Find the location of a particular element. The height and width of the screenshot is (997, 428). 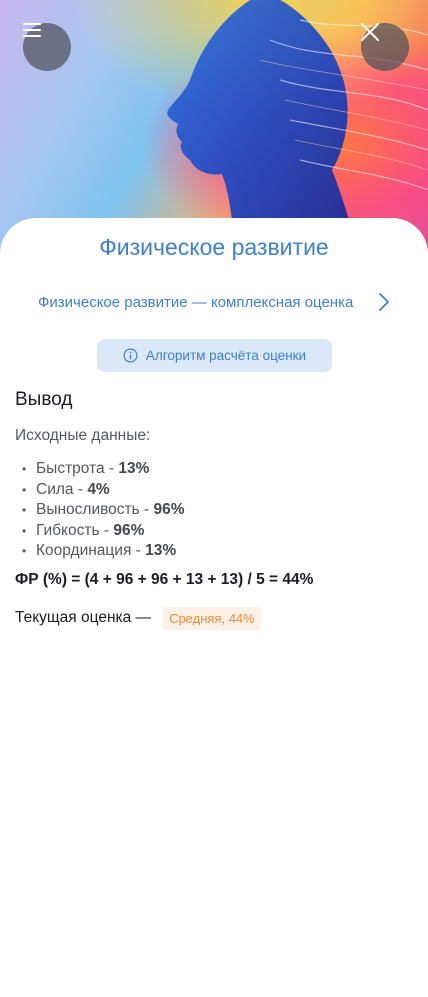

menu-button is located at coordinates (47, 47).